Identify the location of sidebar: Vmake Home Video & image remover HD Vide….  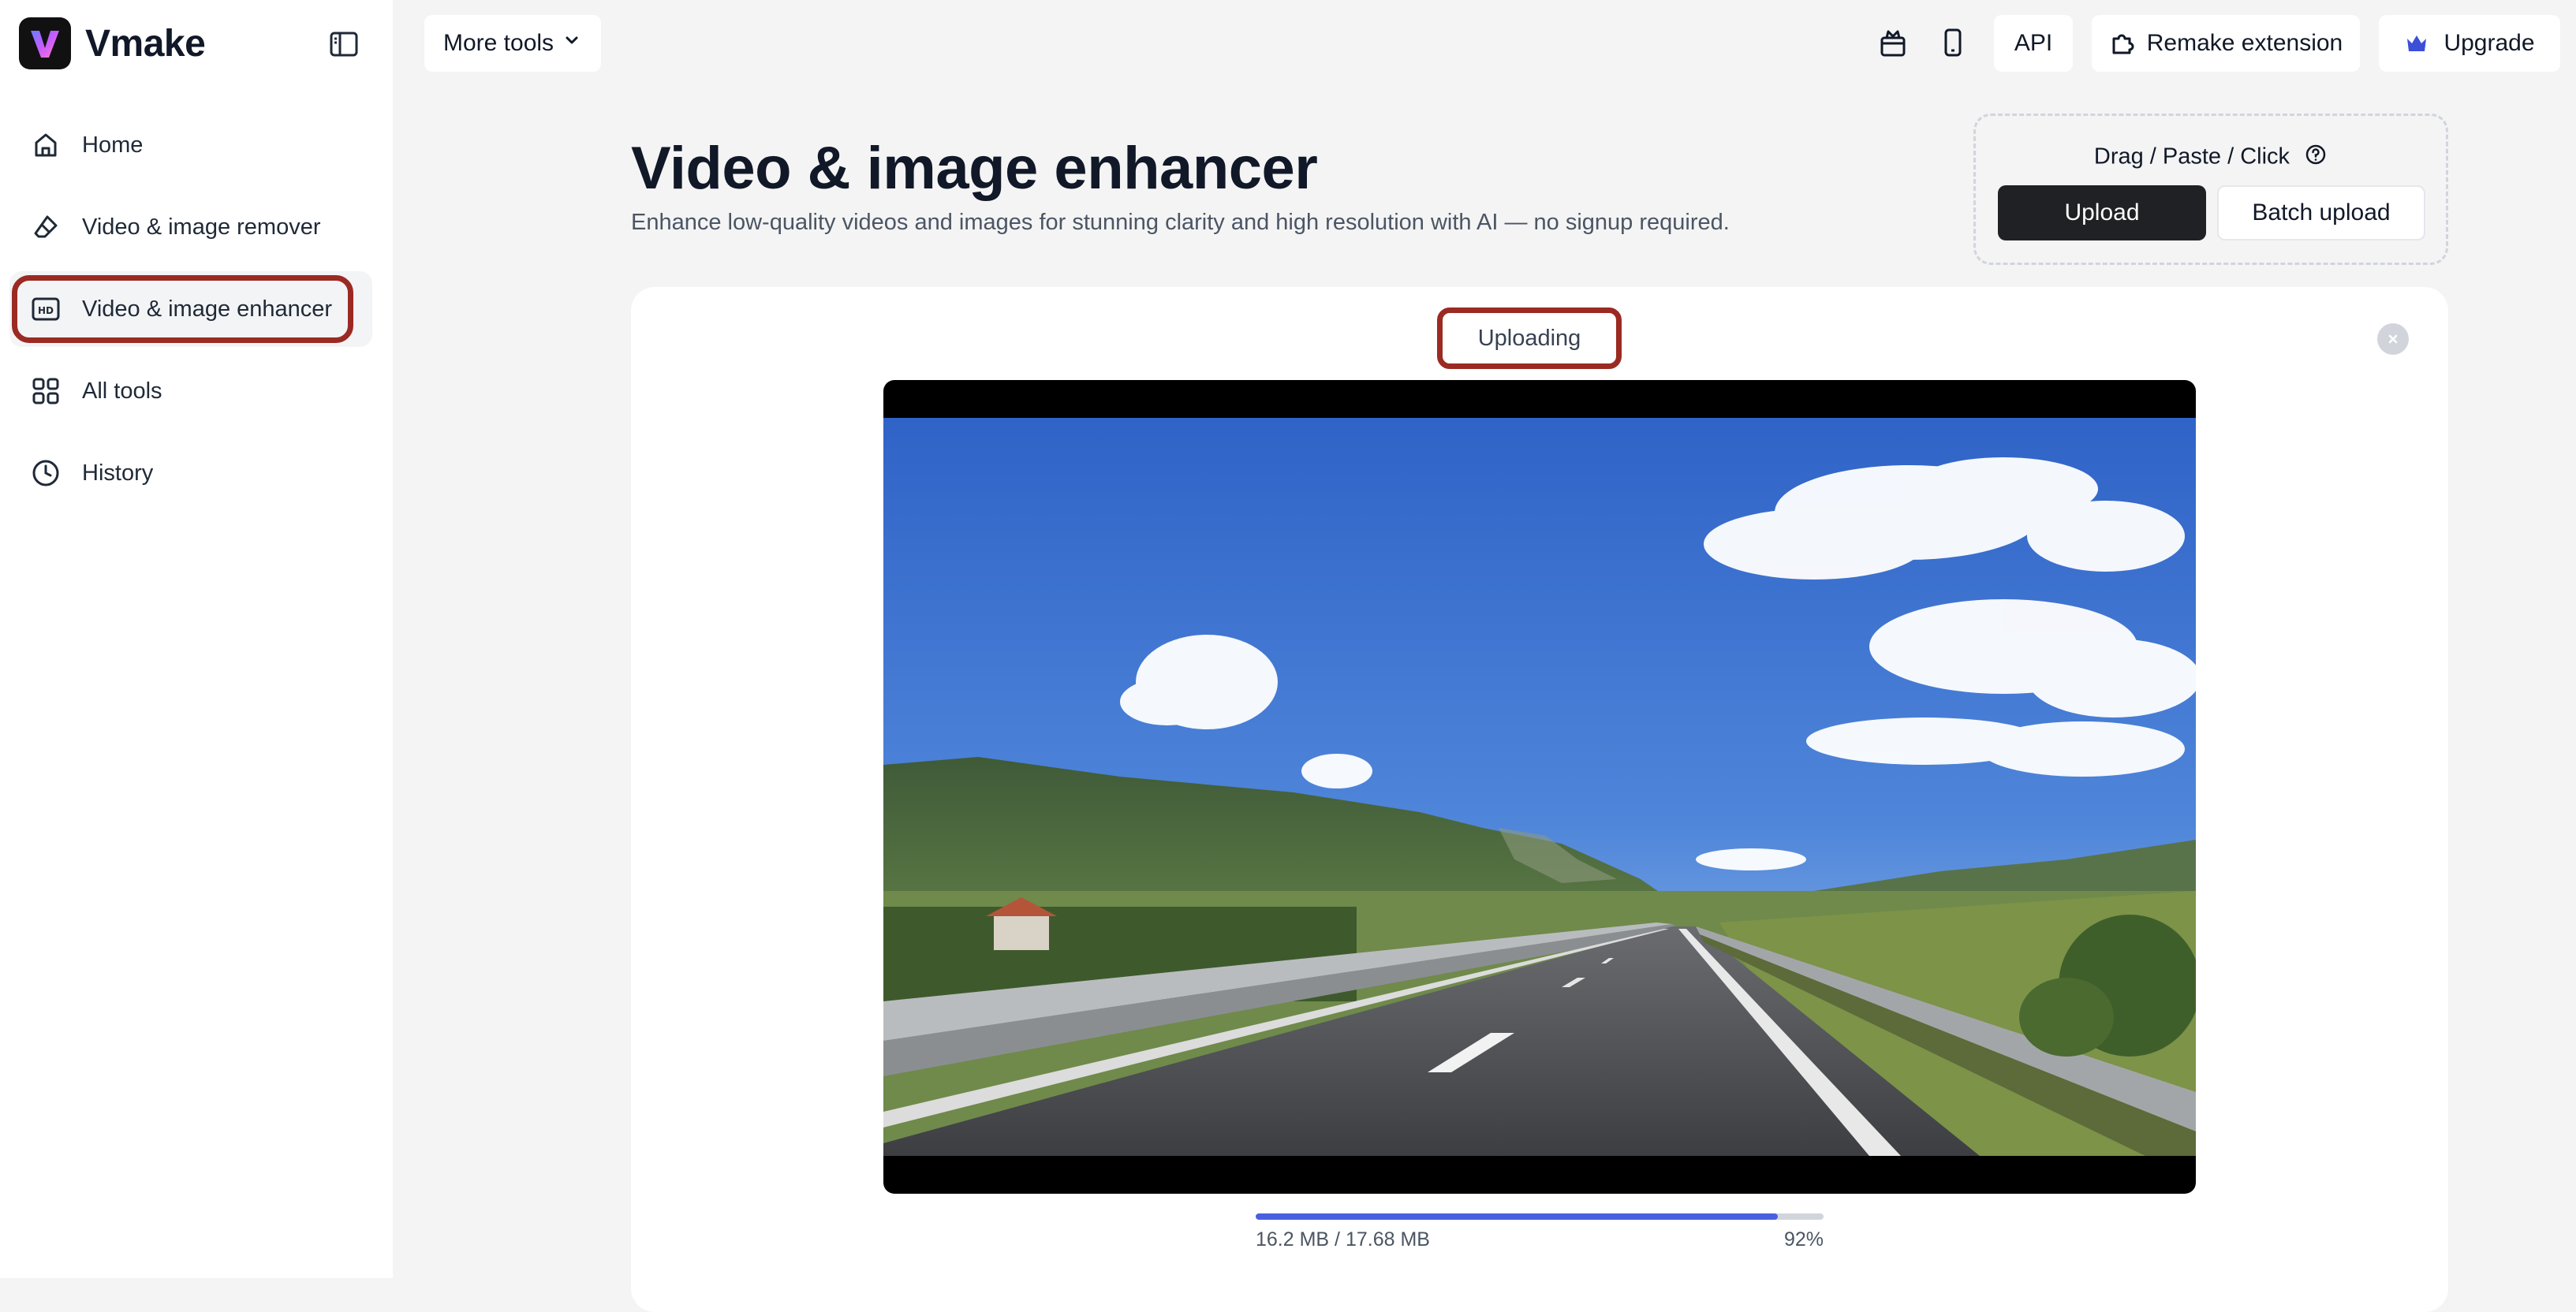
(196, 639).